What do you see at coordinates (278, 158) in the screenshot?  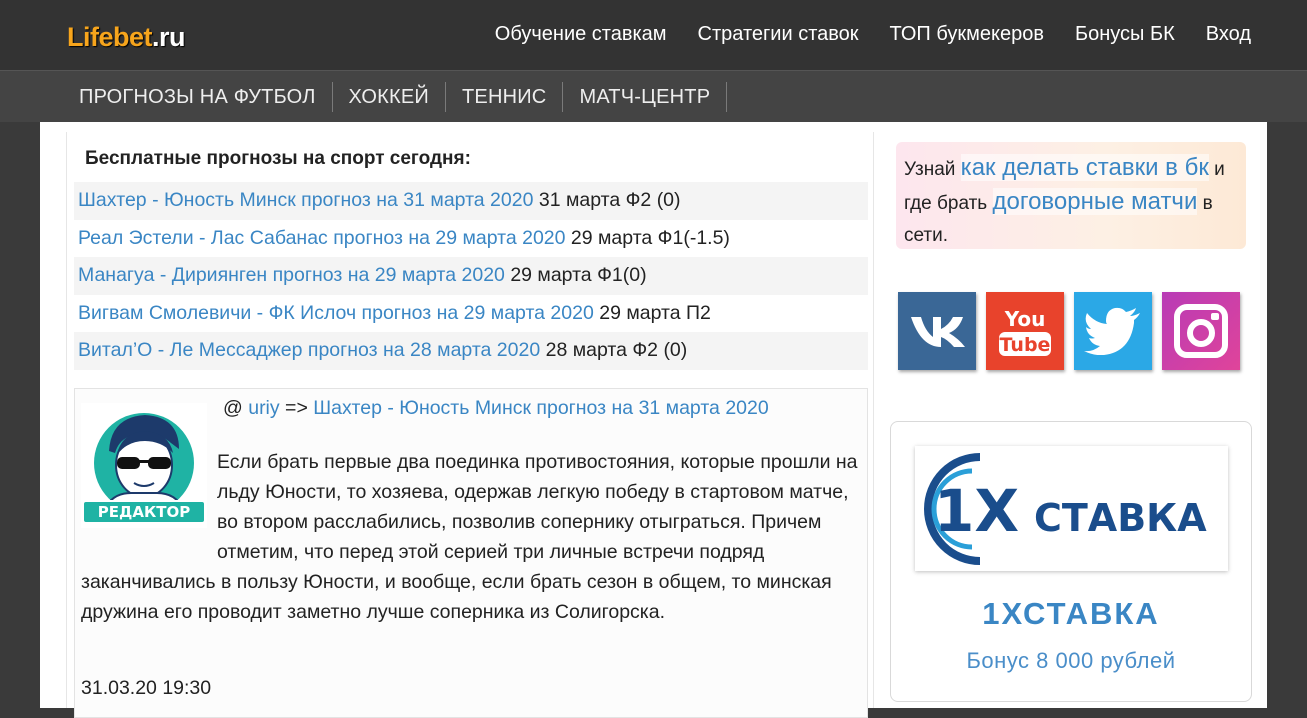 I see `predictions-heading: Бесплатные прогнозы на спорт сегодня:` at bounding box center [278, 158].